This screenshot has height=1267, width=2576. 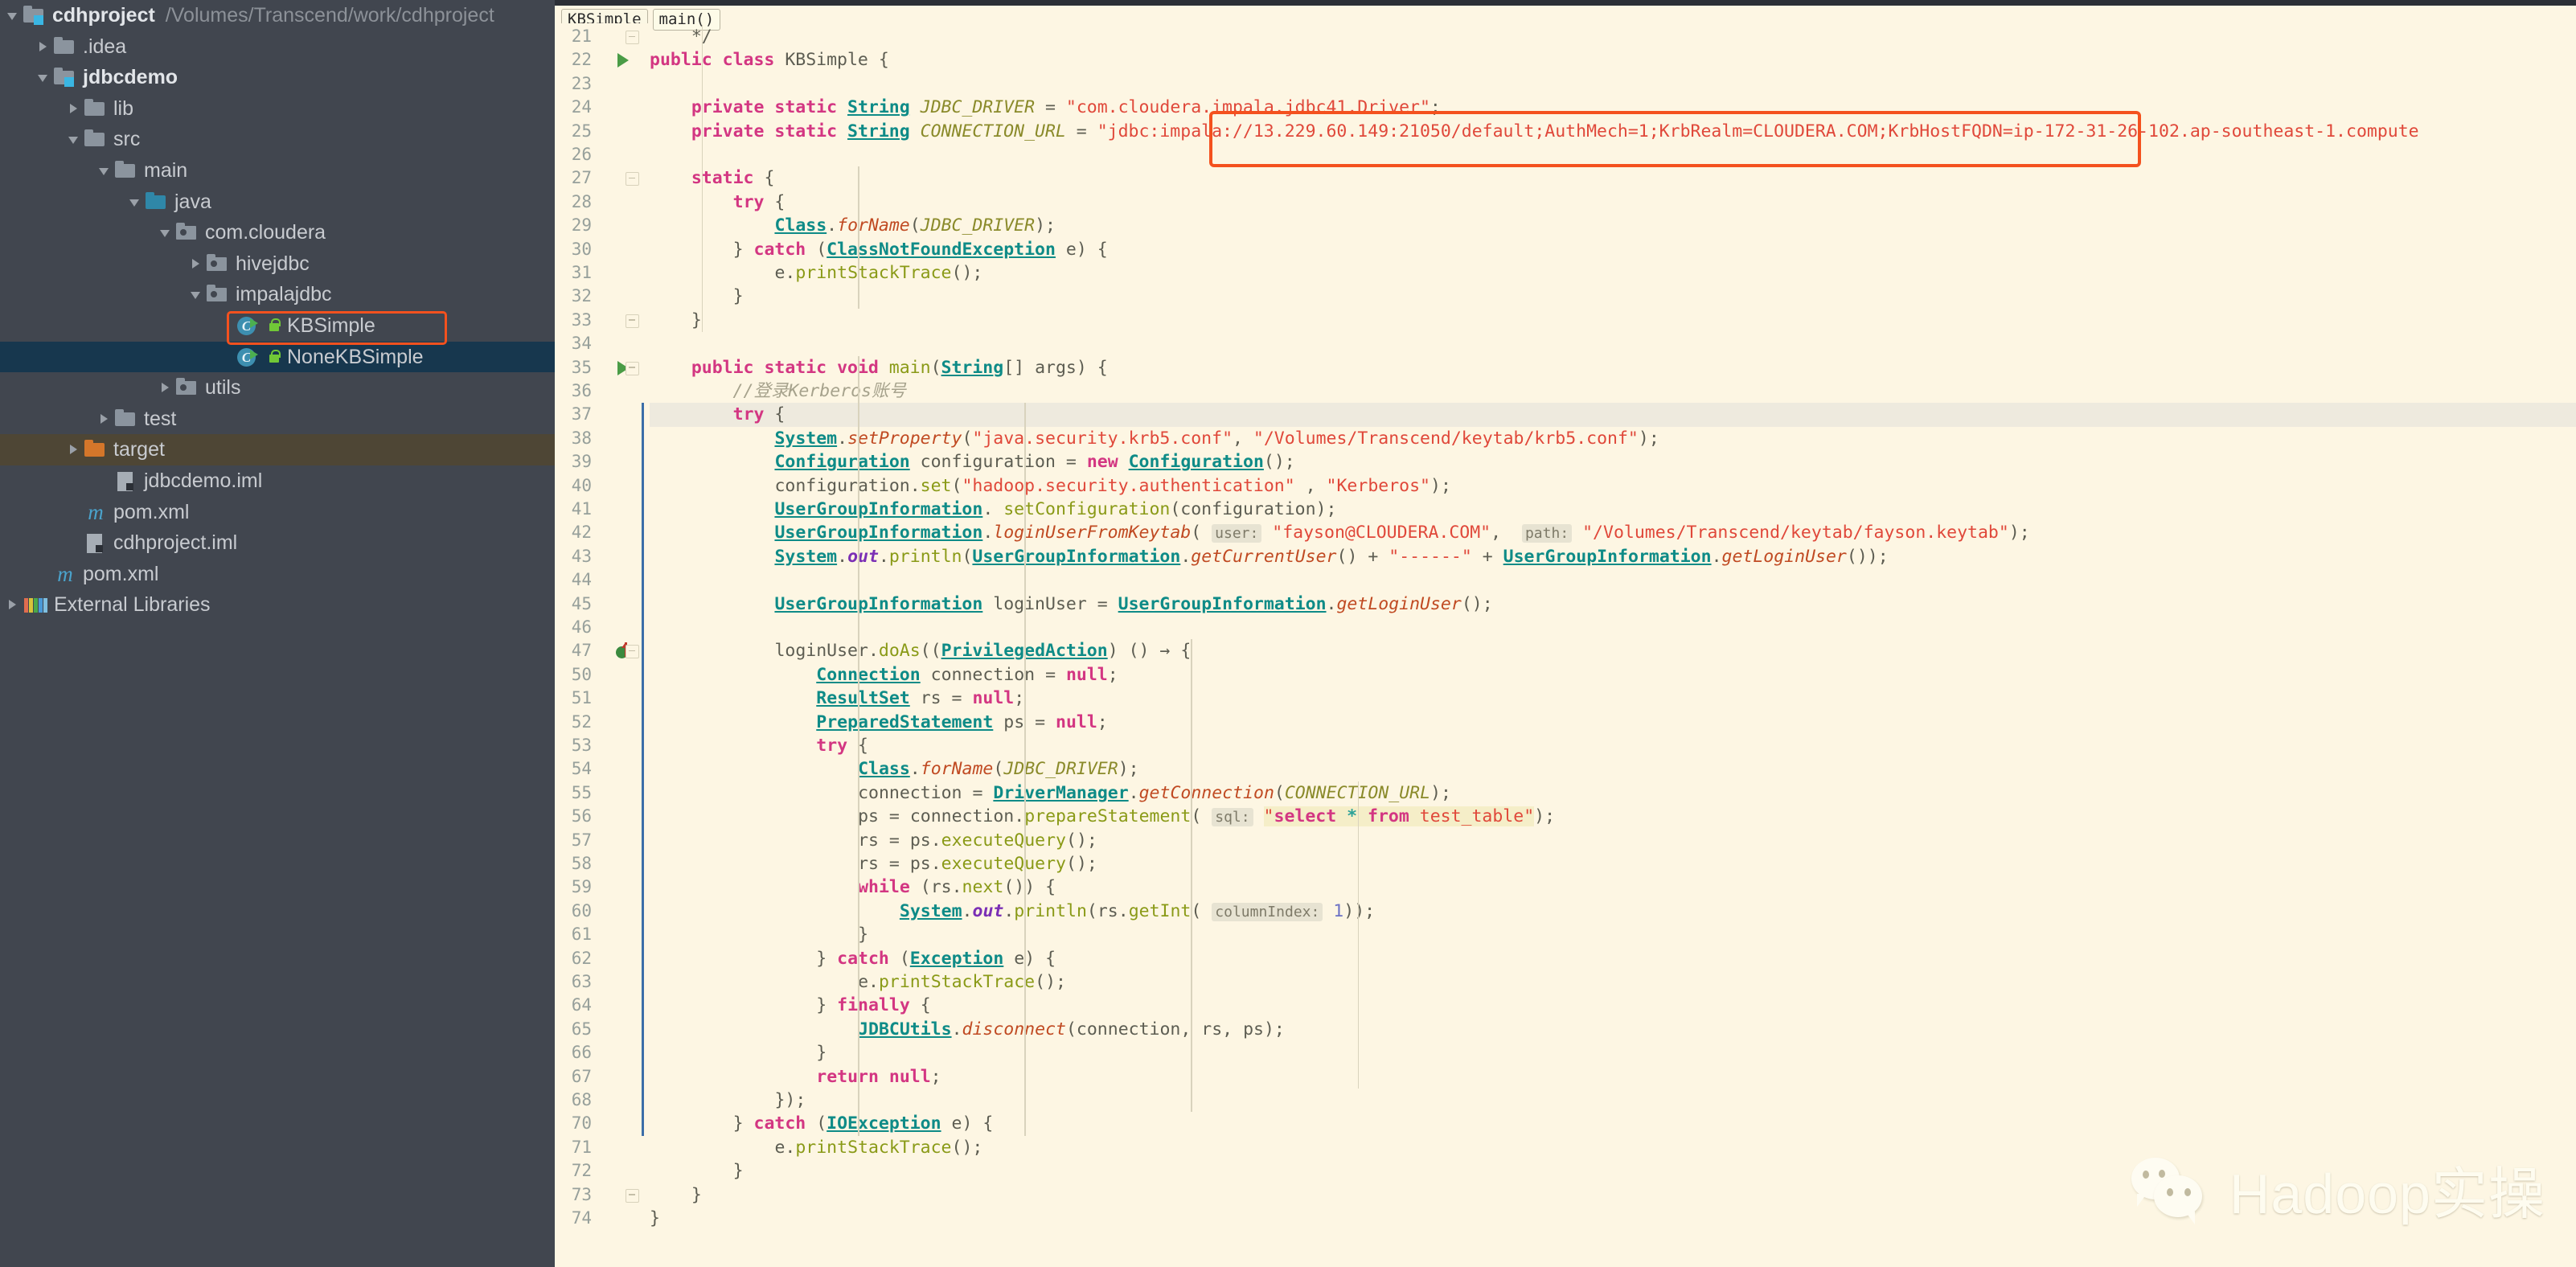 What do you see at coordinates (728, 1100) in the screenshot?
I see `code-line: });` at bounding box center [728, 1100].